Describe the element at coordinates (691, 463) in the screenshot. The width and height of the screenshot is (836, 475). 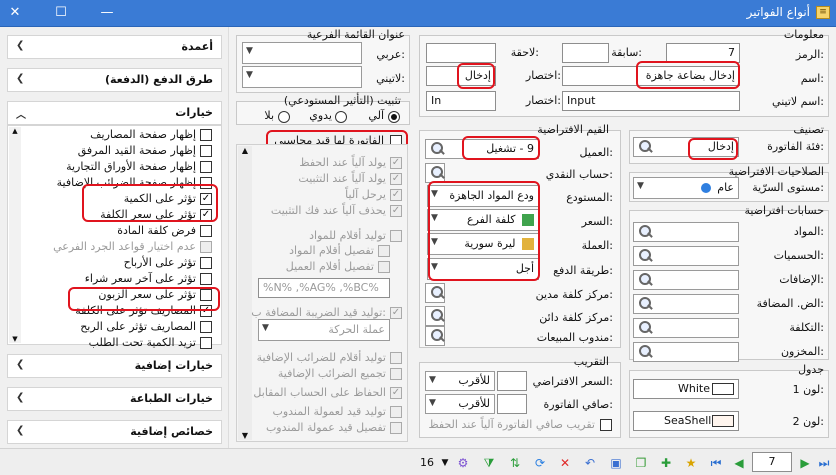
I see `star-icon: ★` at that location.